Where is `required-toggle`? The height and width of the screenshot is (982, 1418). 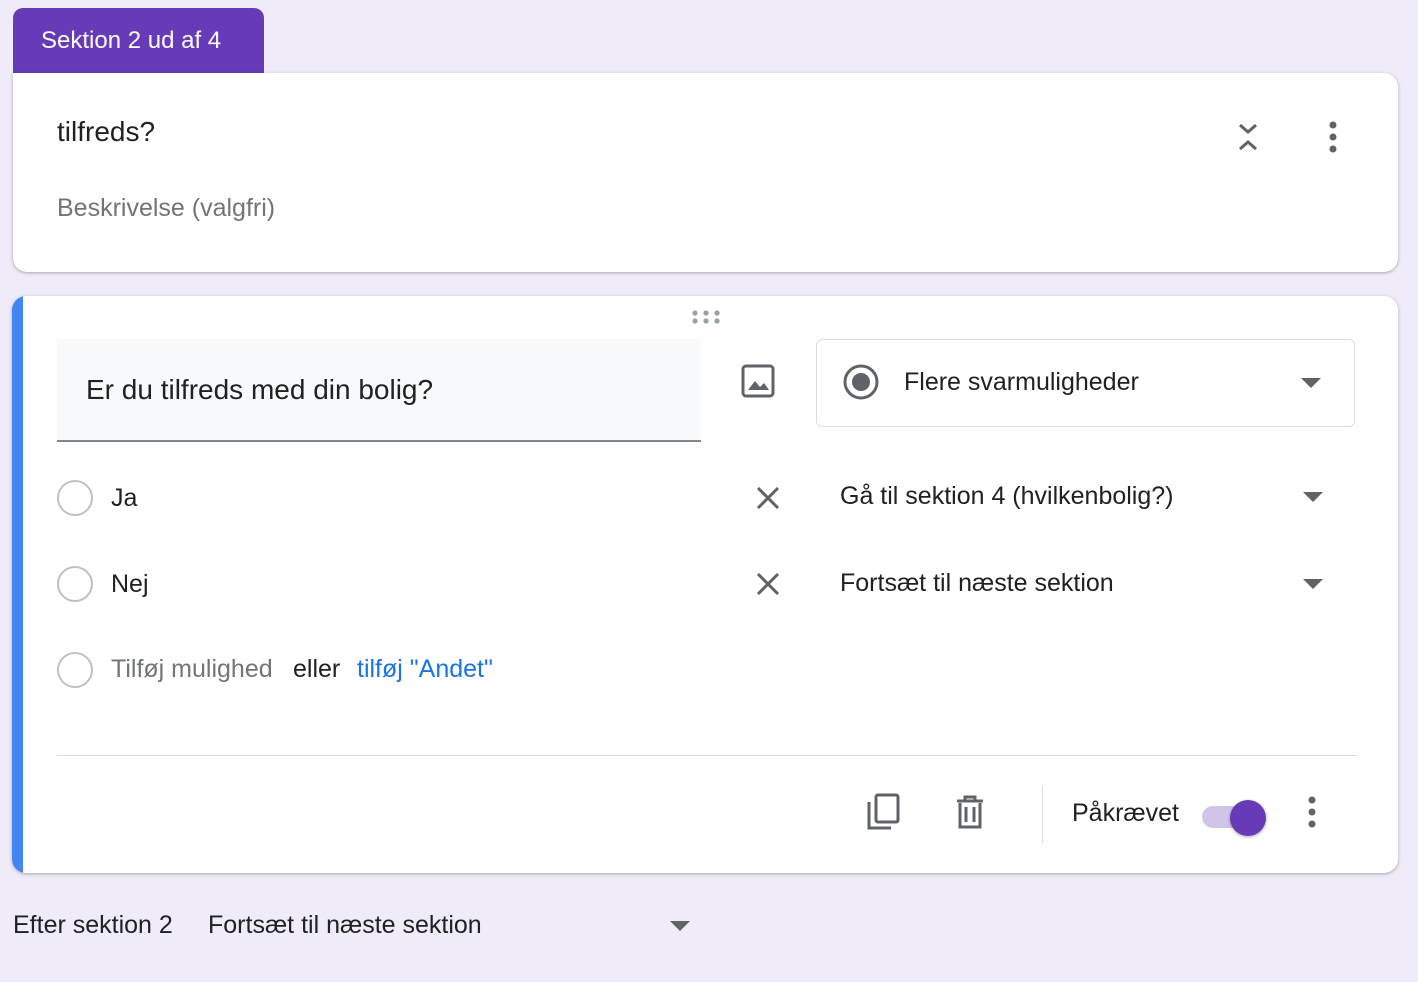 required-toggle is located at coordinates (1235, 817).